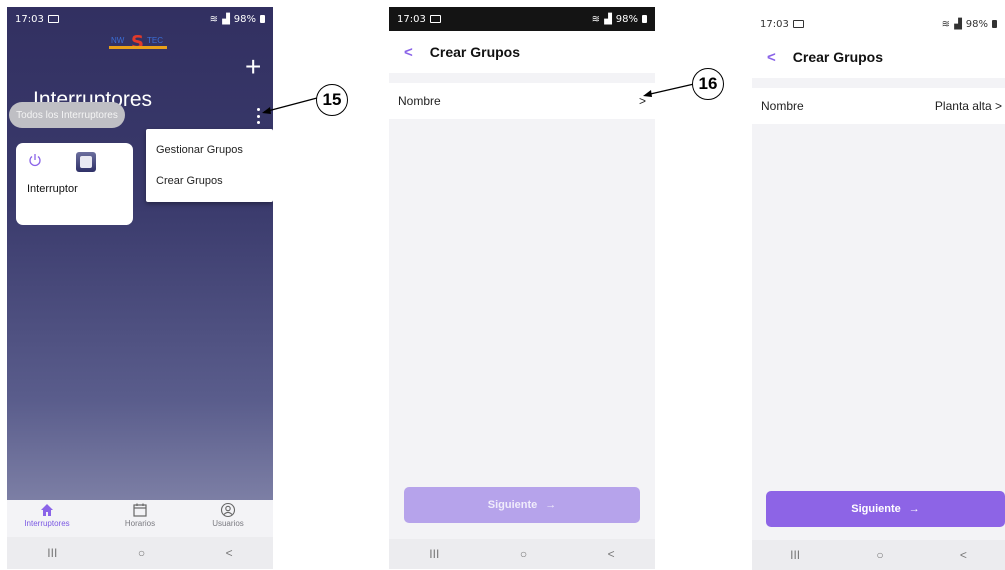  What do you see at coordinates (708, 84) in the screenshot?
I see `callout-16: 16` at bounding box center [708, 84].